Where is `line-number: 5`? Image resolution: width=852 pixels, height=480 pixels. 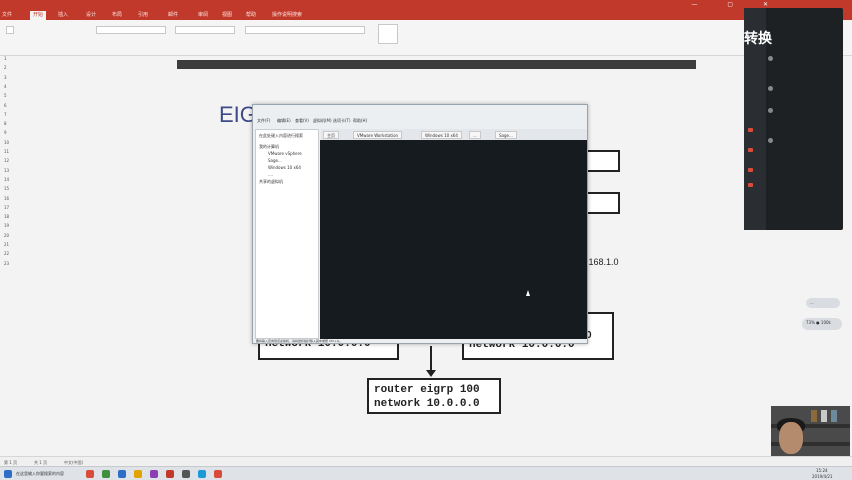 line-number: 5 is located at coordinates (5, 96).